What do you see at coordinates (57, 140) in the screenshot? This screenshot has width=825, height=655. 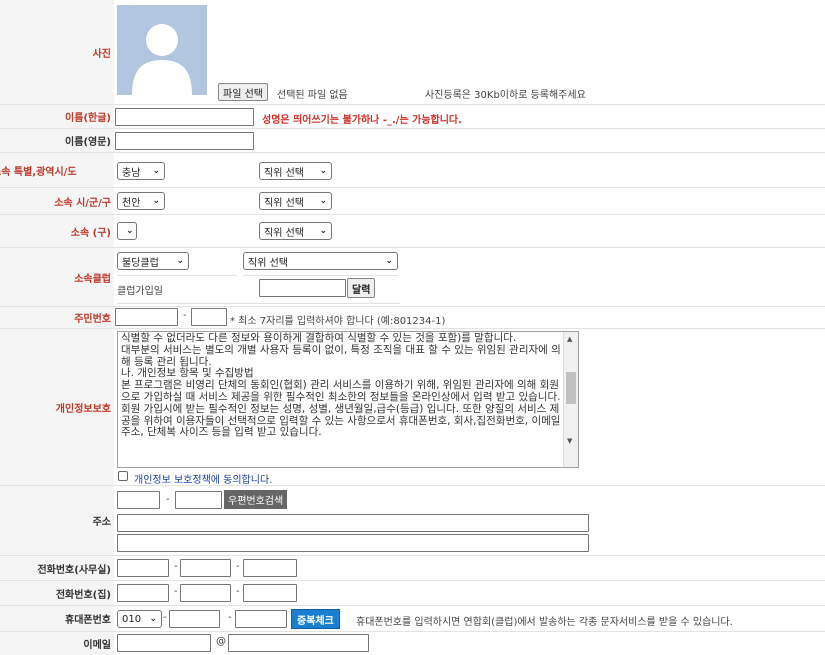 I see `name-en-label: 이름(영문)` at bounding box center [57, 140].